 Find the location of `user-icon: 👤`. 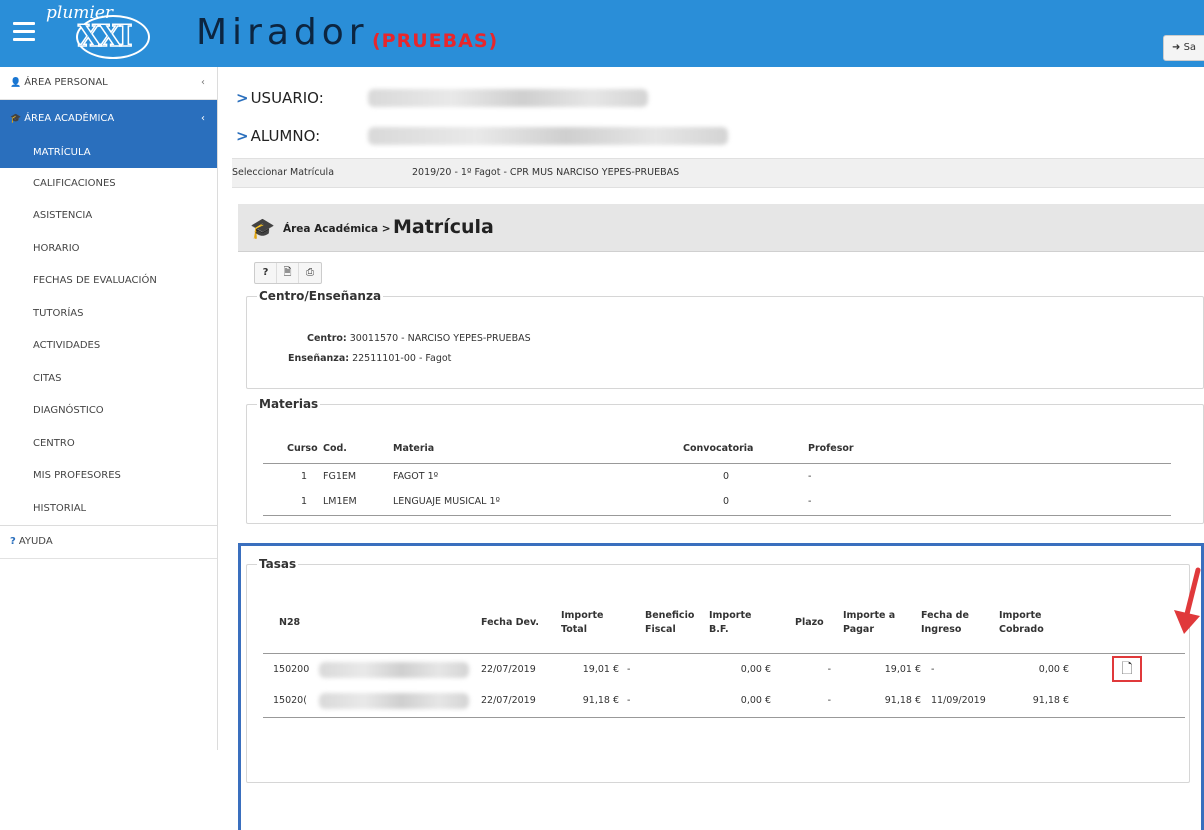

user-icon: 👤 is located at coordinates (16, 83).